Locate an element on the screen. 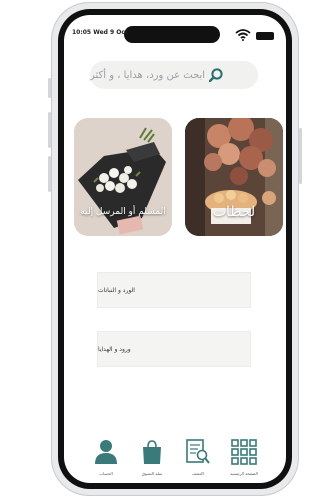  user-icon is located at coordinates (106, 454).